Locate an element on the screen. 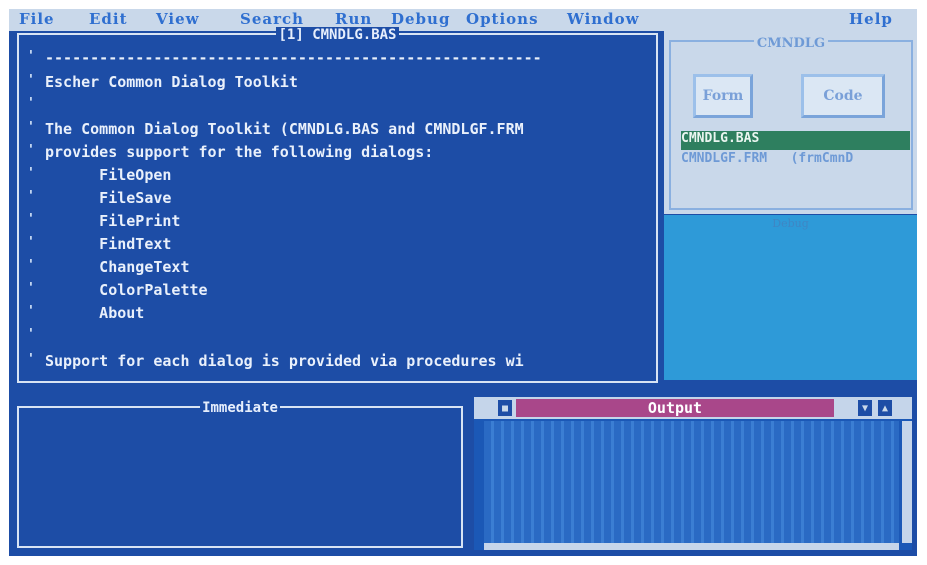  code-line: FileSave is located at coordinates (108, 198).